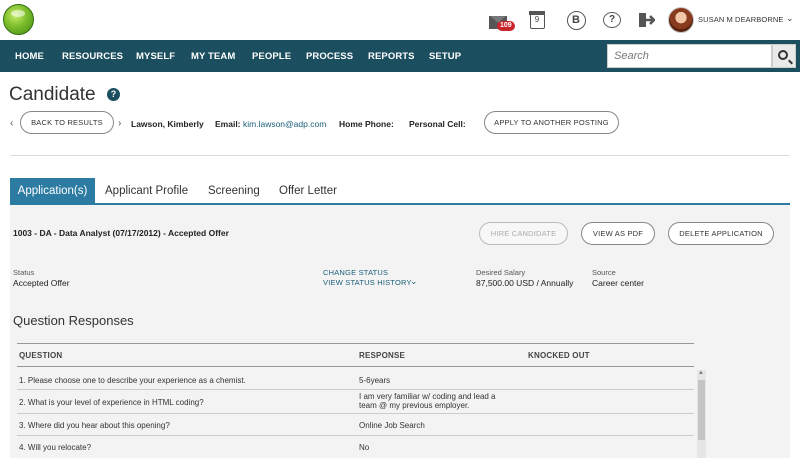 The image size is (800, 458). Describe the element at coordinates (701, 410) in the screenshot. I see `scrollbar-thumb` at that location.